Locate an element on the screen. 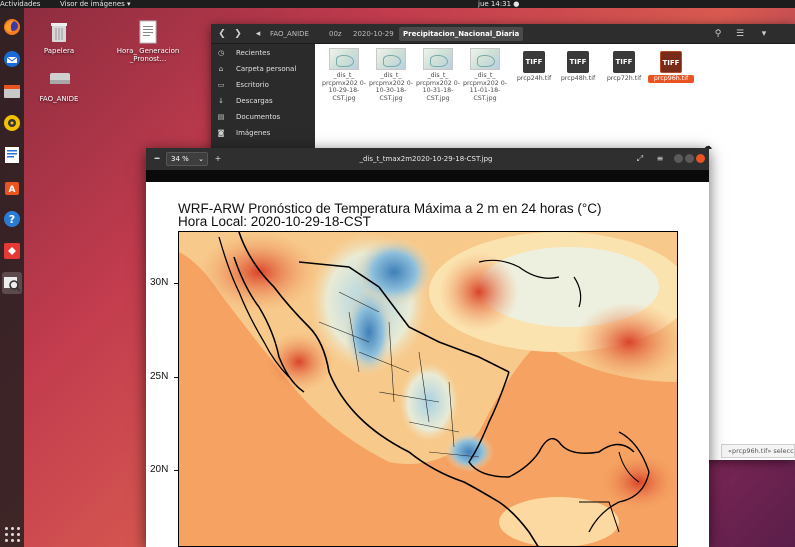 The height and width of the screenshot is (547, 795). zoom-select: 34 % ⌄ is located at coordinates (187, 159).